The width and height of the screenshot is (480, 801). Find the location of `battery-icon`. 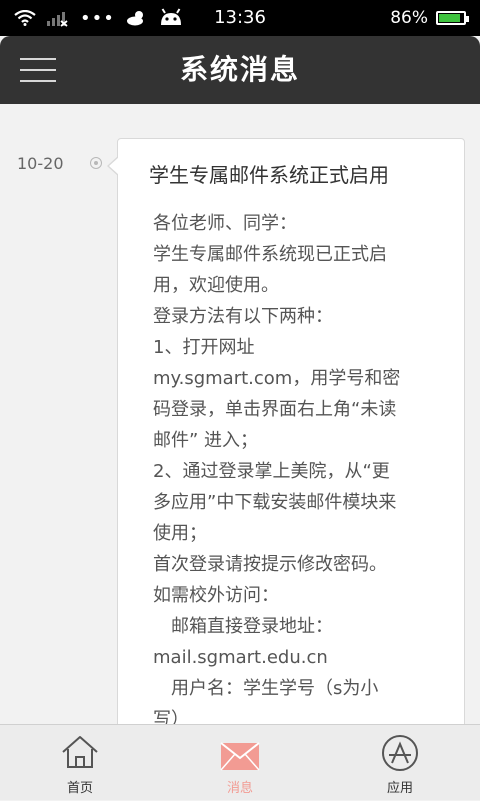

battery-icon is located at coordinates (452, 18).